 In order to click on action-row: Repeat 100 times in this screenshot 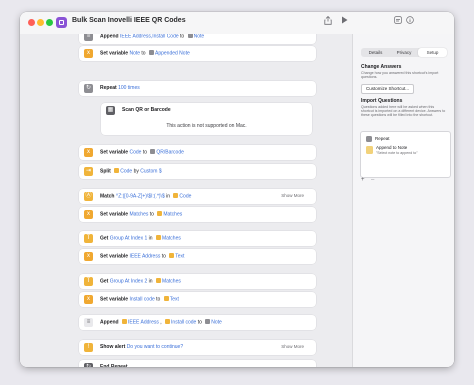, I will do `click(120, 88)`.